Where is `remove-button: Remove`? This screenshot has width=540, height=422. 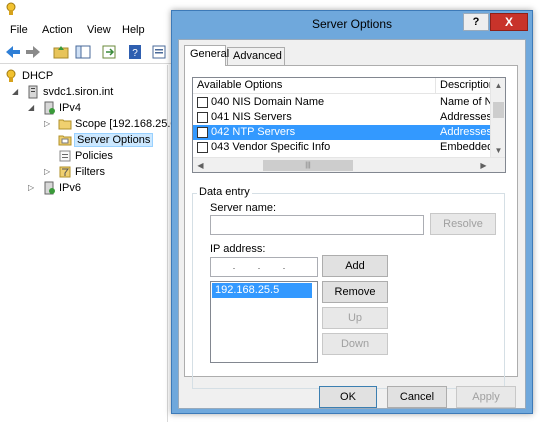
remove-button: Remove is located at coordinates (355, 292).